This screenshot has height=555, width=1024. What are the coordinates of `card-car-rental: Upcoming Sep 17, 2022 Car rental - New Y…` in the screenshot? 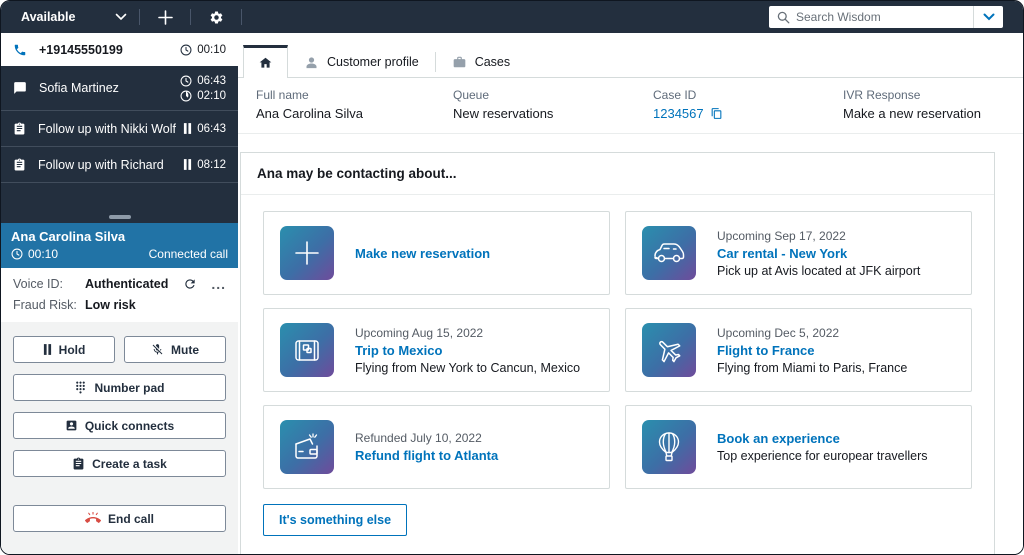 It's located at (798, 253).